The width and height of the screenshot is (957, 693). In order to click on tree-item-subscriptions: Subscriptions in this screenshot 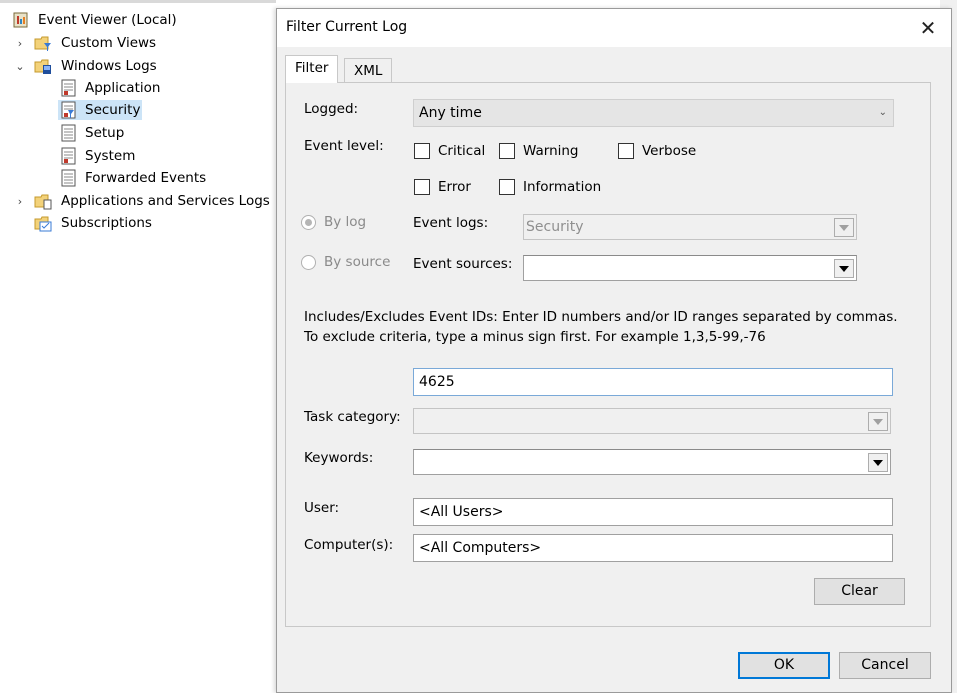, I will do `click(104, 223)`.